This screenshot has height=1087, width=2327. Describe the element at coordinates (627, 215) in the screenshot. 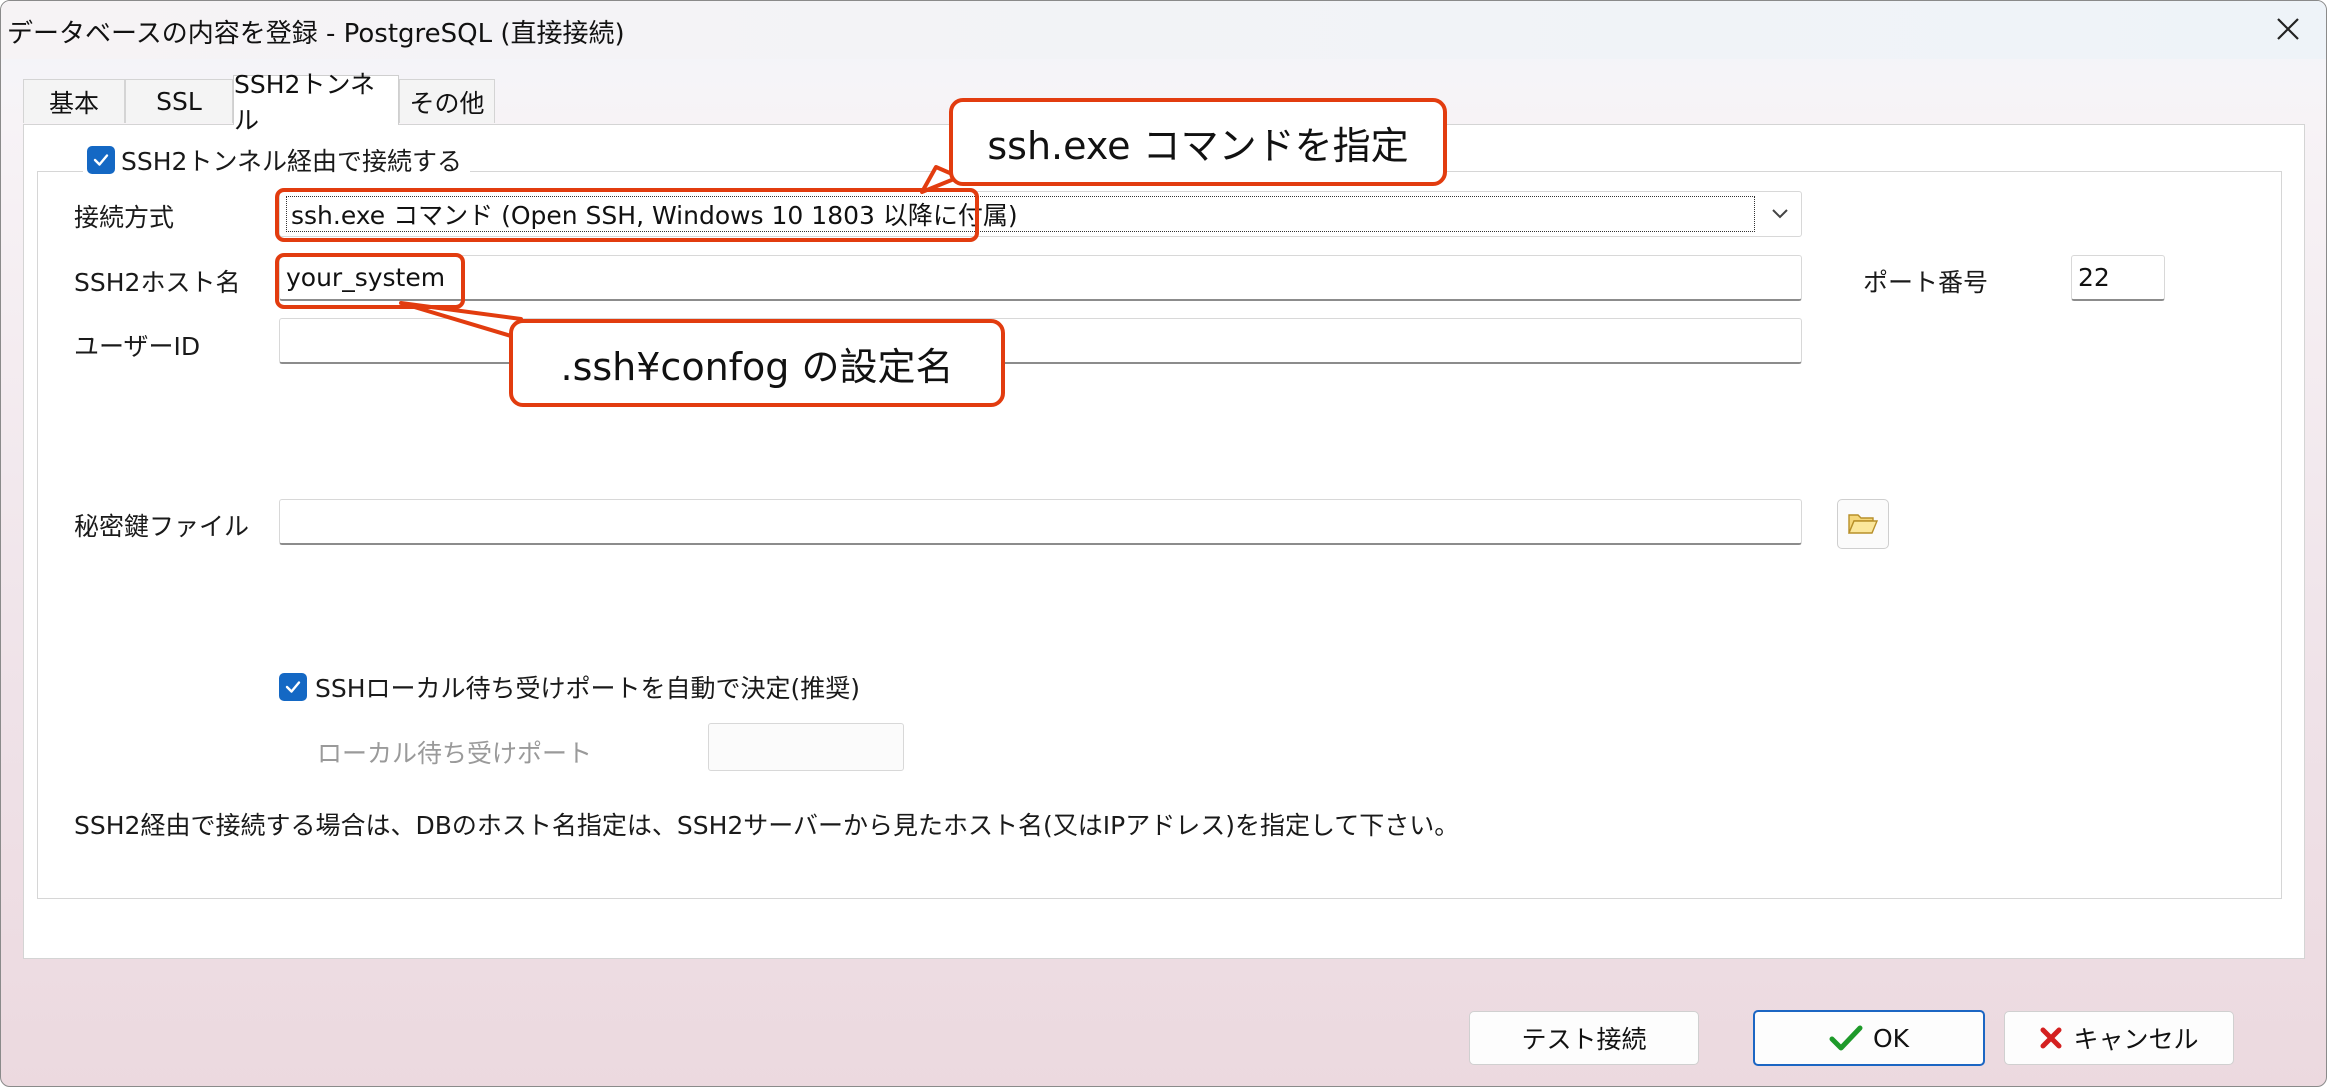

I see `method-highlight-box` at that location.